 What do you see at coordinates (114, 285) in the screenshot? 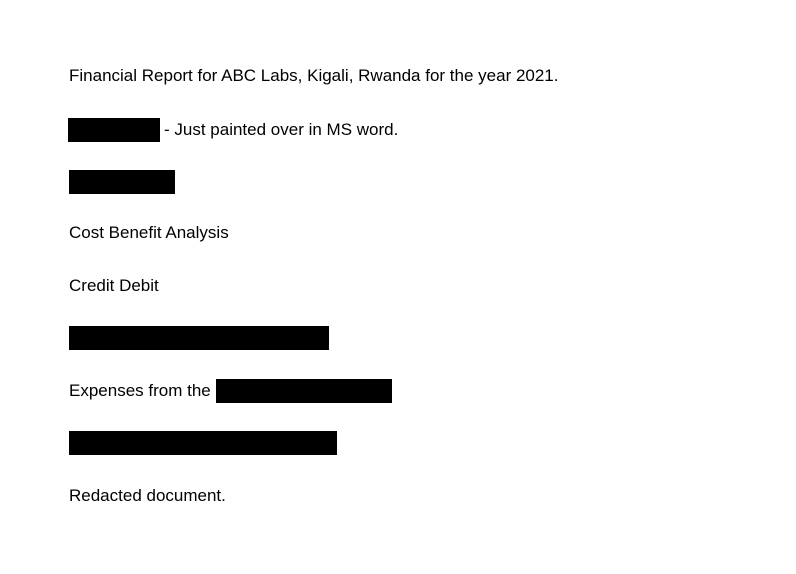
I see `credit-debit-line: Credit Debit` at bounding box center [114, 285].